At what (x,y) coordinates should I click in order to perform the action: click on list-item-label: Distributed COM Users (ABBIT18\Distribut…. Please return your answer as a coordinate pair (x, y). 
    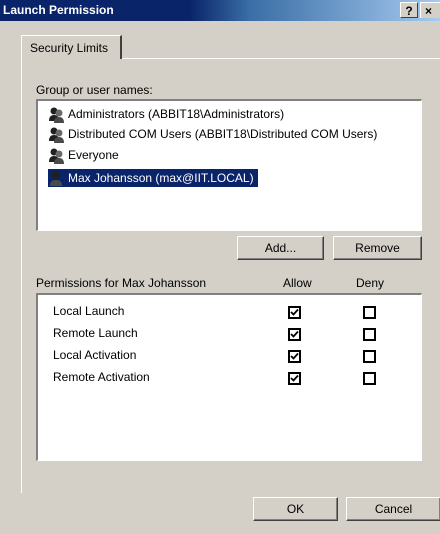
    Looking at the image, I should click on (223, 134).